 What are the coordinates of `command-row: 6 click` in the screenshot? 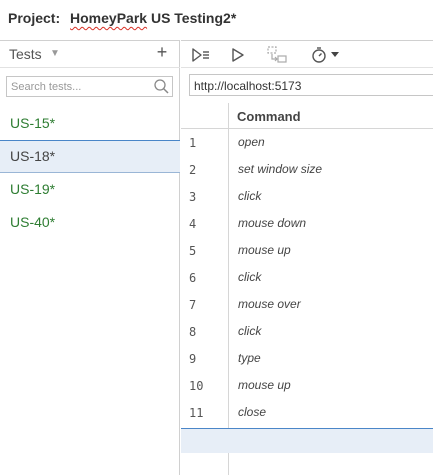 It's located at (307, 277).